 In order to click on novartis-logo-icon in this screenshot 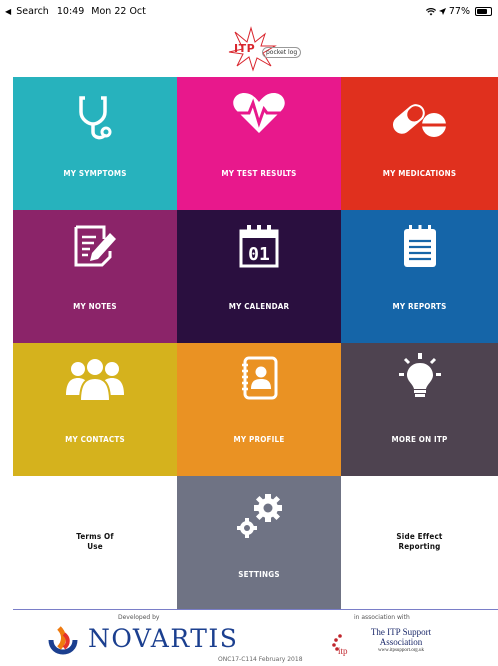, I will do `click(63, 640)`.